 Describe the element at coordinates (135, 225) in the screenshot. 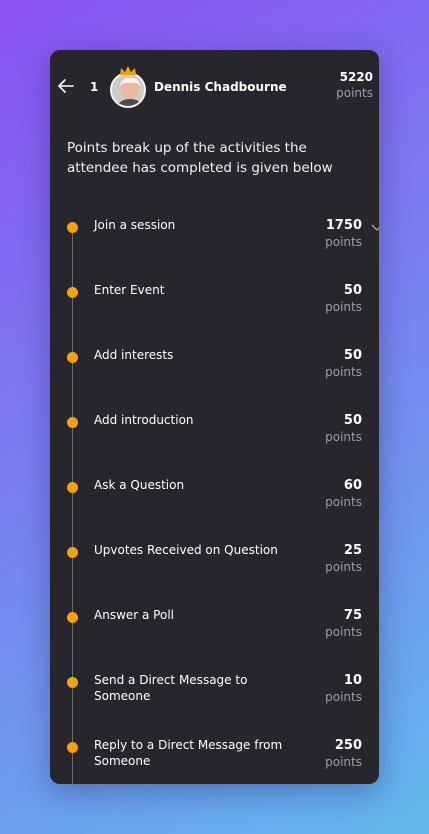

I see `activity-label: Join a session` at that location.